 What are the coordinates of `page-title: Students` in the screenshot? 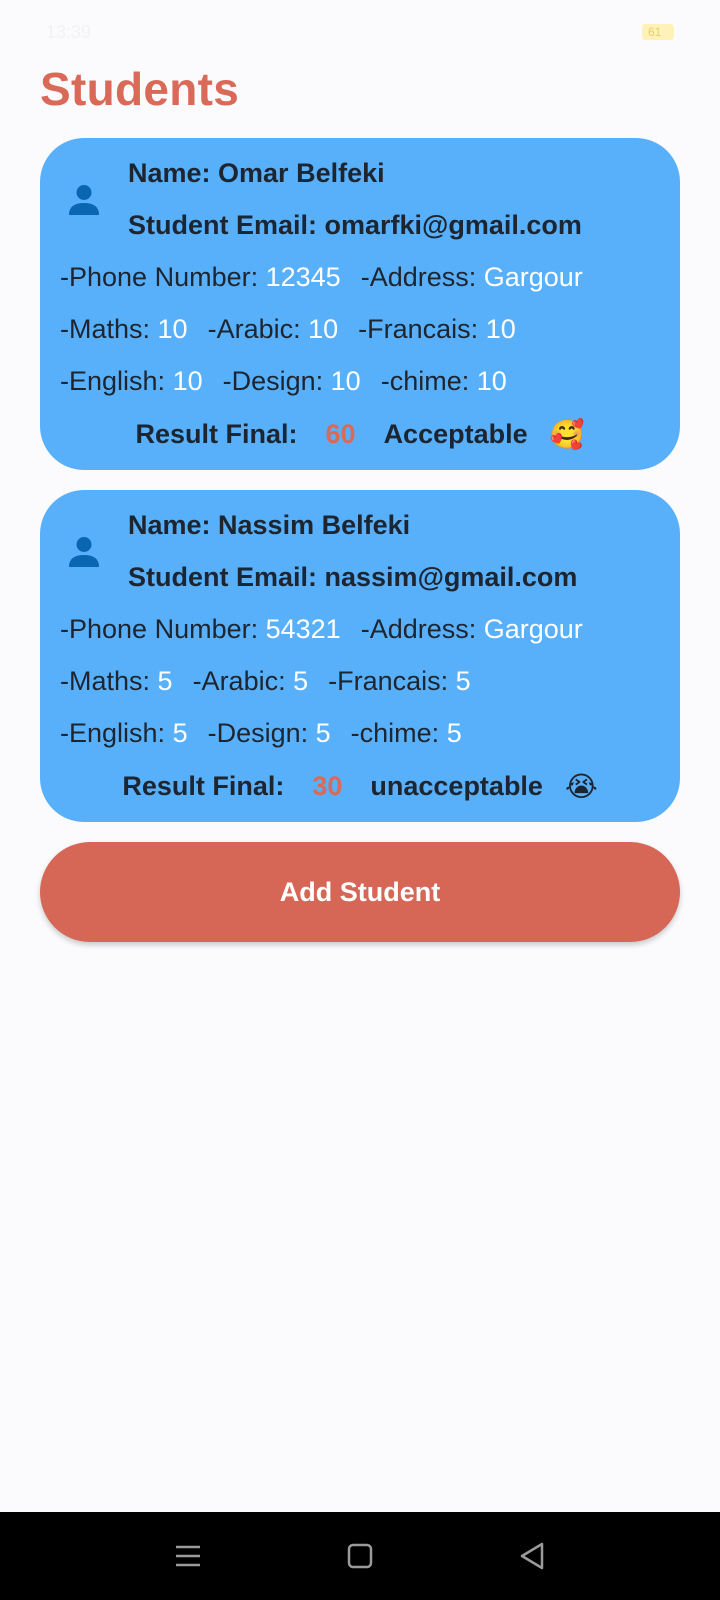 It's located at (140, 89).